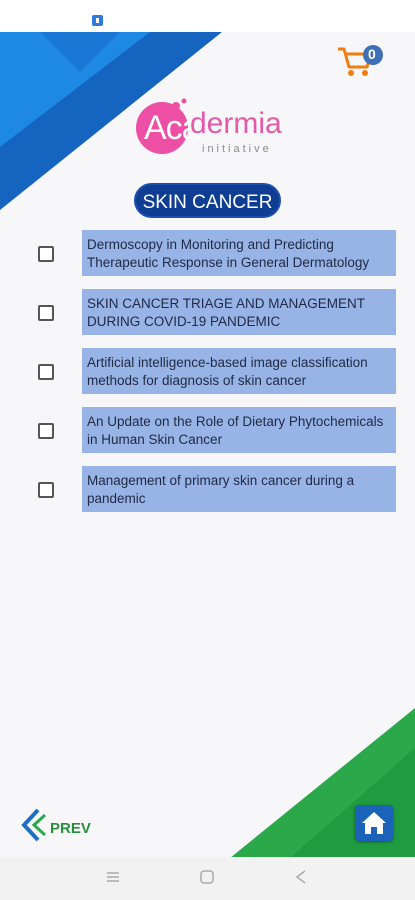 The image size is (415, 900). What do you see at coordinates (207, 16) in the screenshot?
I see `status-bar` at bounding box center [207, 16].